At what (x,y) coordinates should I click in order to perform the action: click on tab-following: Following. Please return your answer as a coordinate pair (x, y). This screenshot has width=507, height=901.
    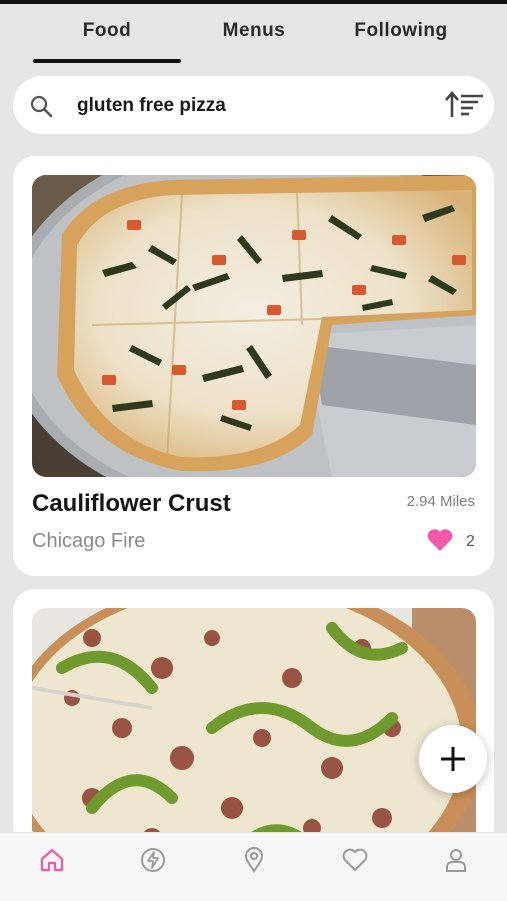
    Looking at the image, I should click on (401, 31).